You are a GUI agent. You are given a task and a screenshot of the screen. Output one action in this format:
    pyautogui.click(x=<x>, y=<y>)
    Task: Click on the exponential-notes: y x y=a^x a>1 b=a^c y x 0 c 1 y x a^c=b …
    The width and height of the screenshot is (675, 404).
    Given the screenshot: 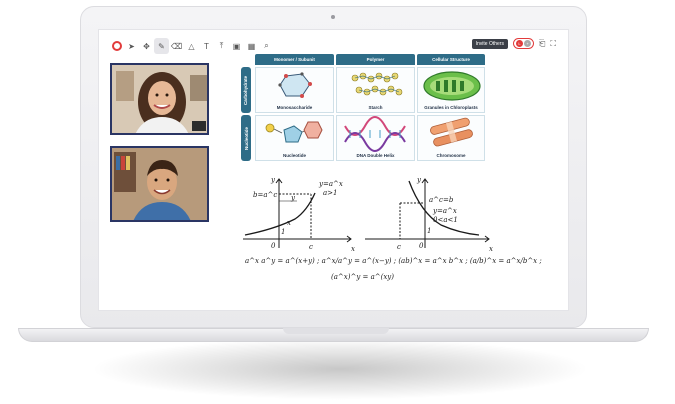 What is the action you would take?
    pyautogui.click(x=388, y=230)
    